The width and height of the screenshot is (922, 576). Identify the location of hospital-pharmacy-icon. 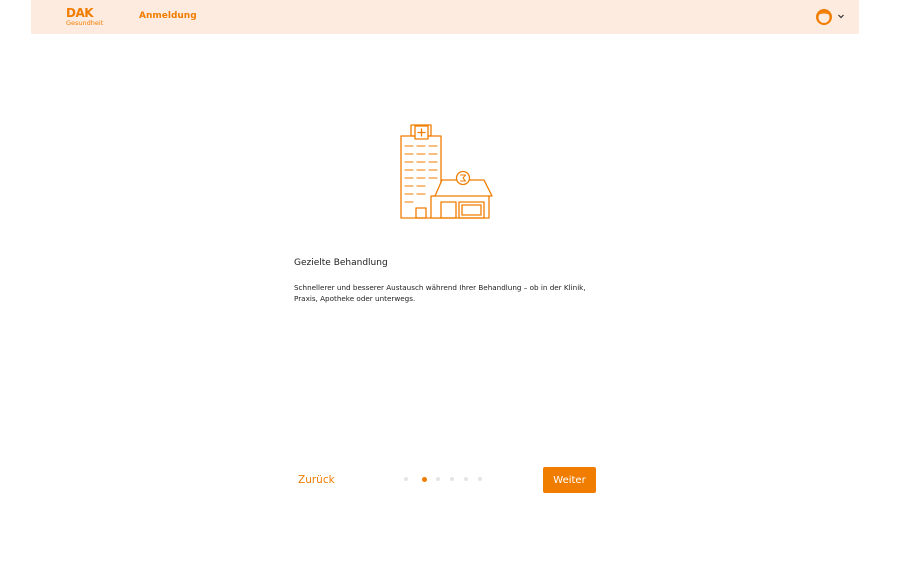
(446, 174).